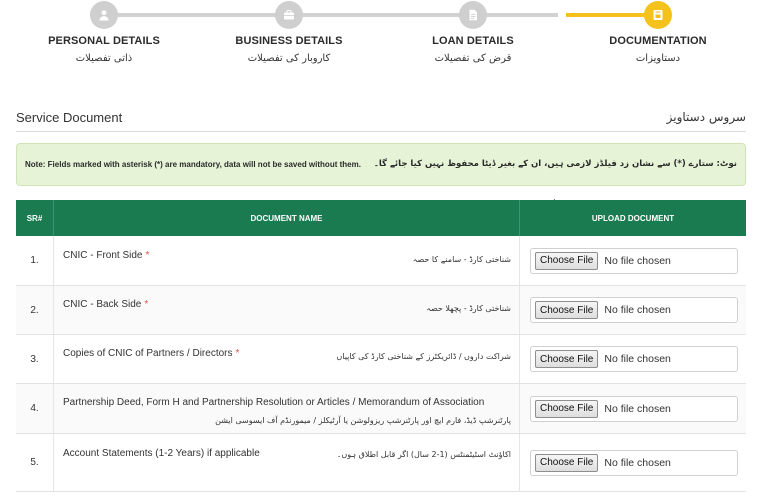 The height and width of the screenshot is (497, 768). I want to click on file-input-cnic-front: Choose File No file chosen, so click(634, 260).